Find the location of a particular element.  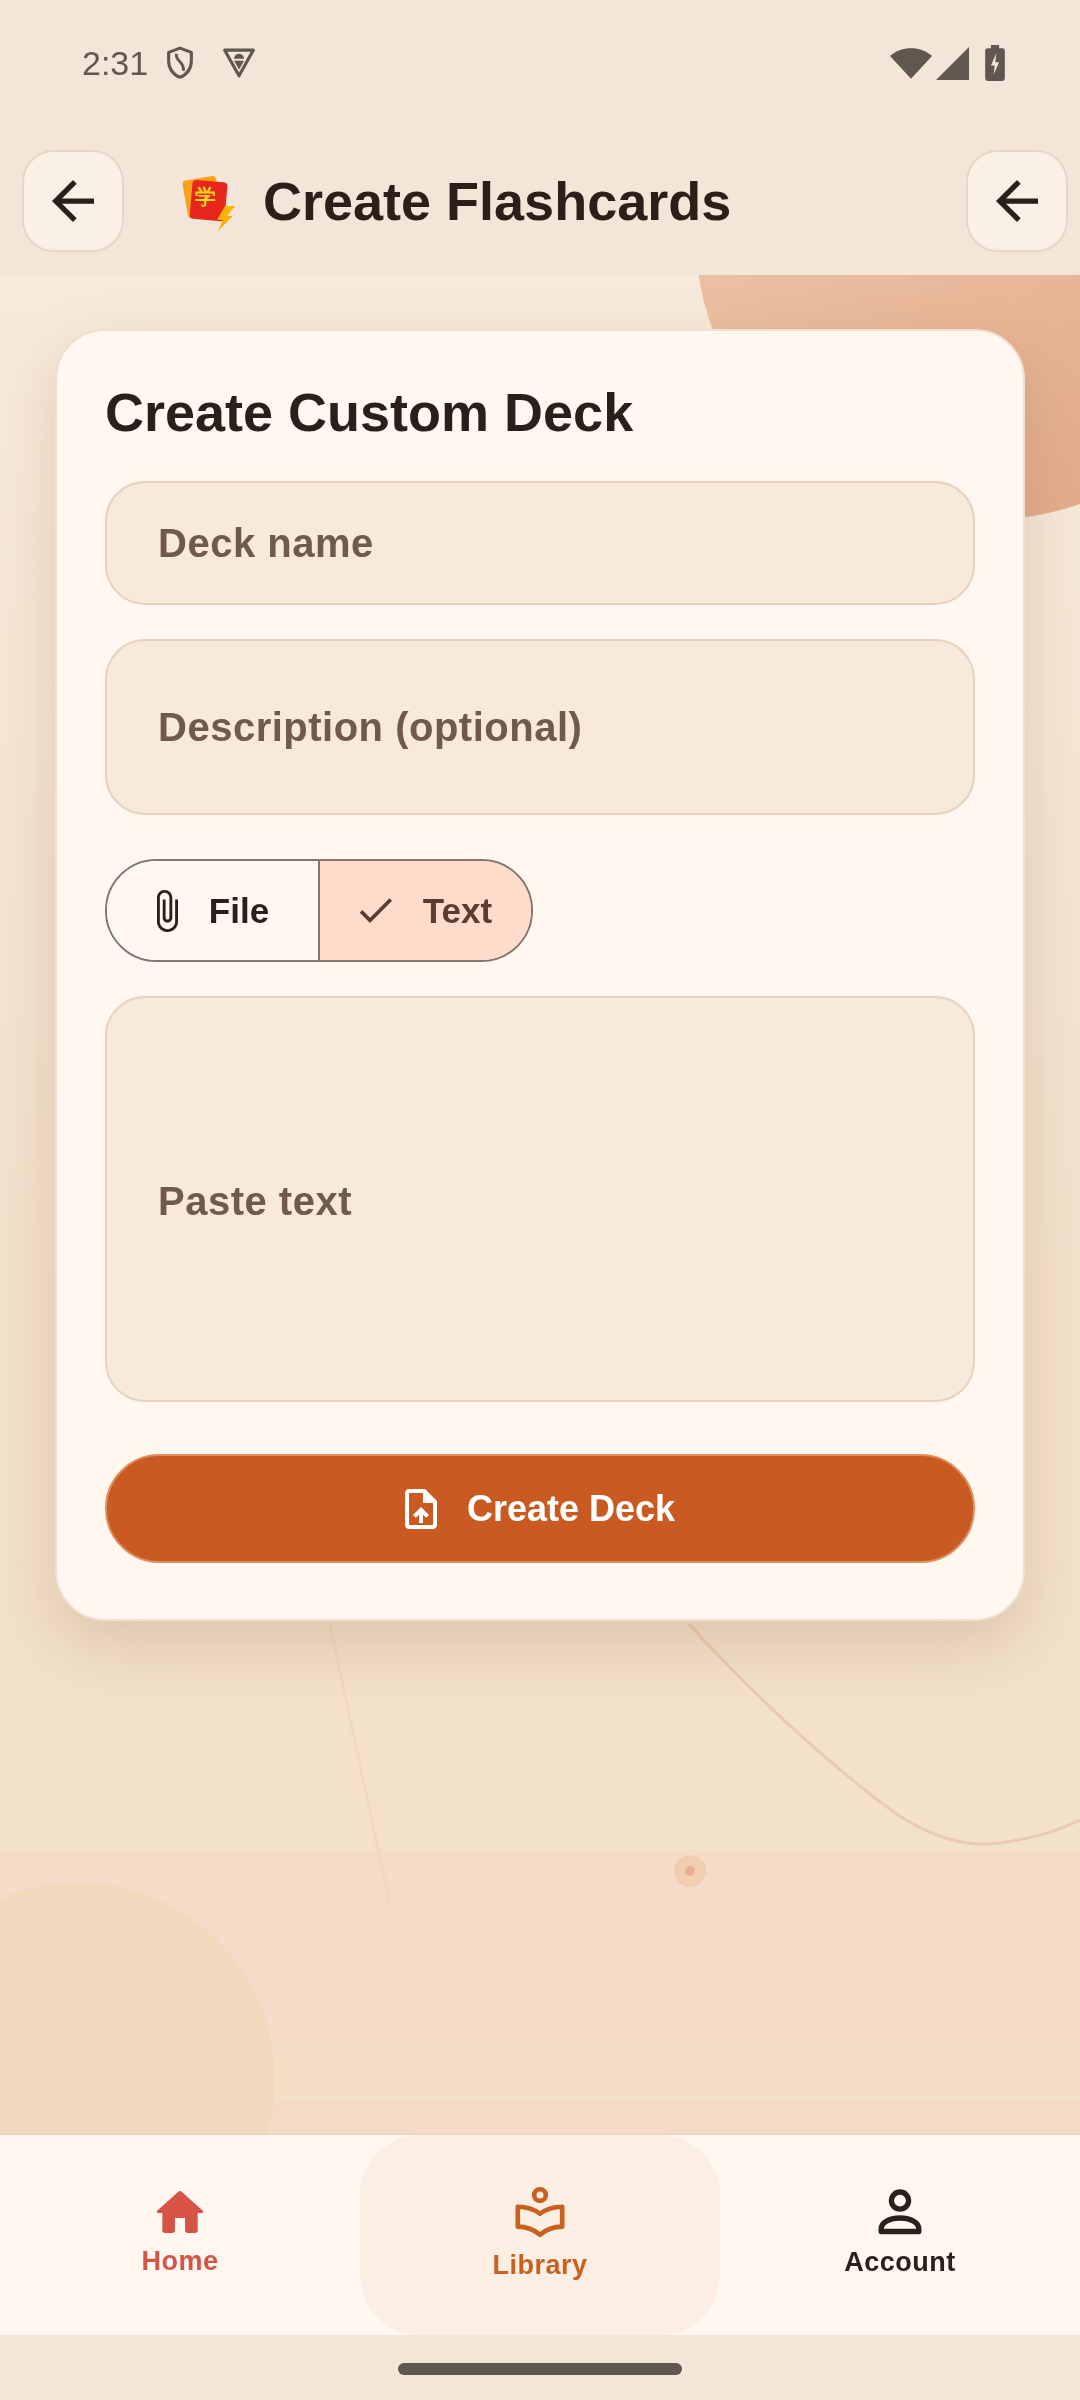

signal-icon is located at coordinates (952, 63).